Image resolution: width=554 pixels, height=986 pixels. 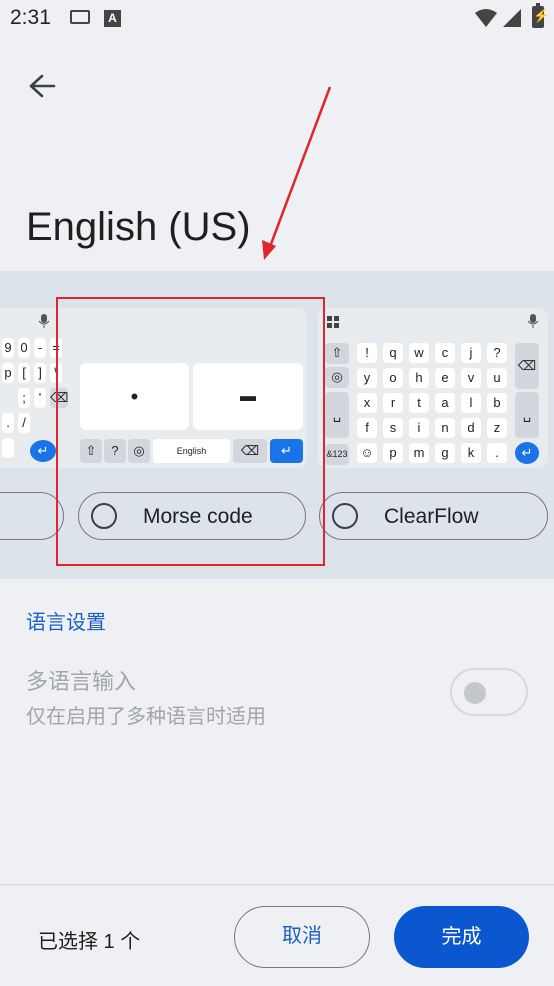 I want to click on key: j, so click(x=471, y=353).